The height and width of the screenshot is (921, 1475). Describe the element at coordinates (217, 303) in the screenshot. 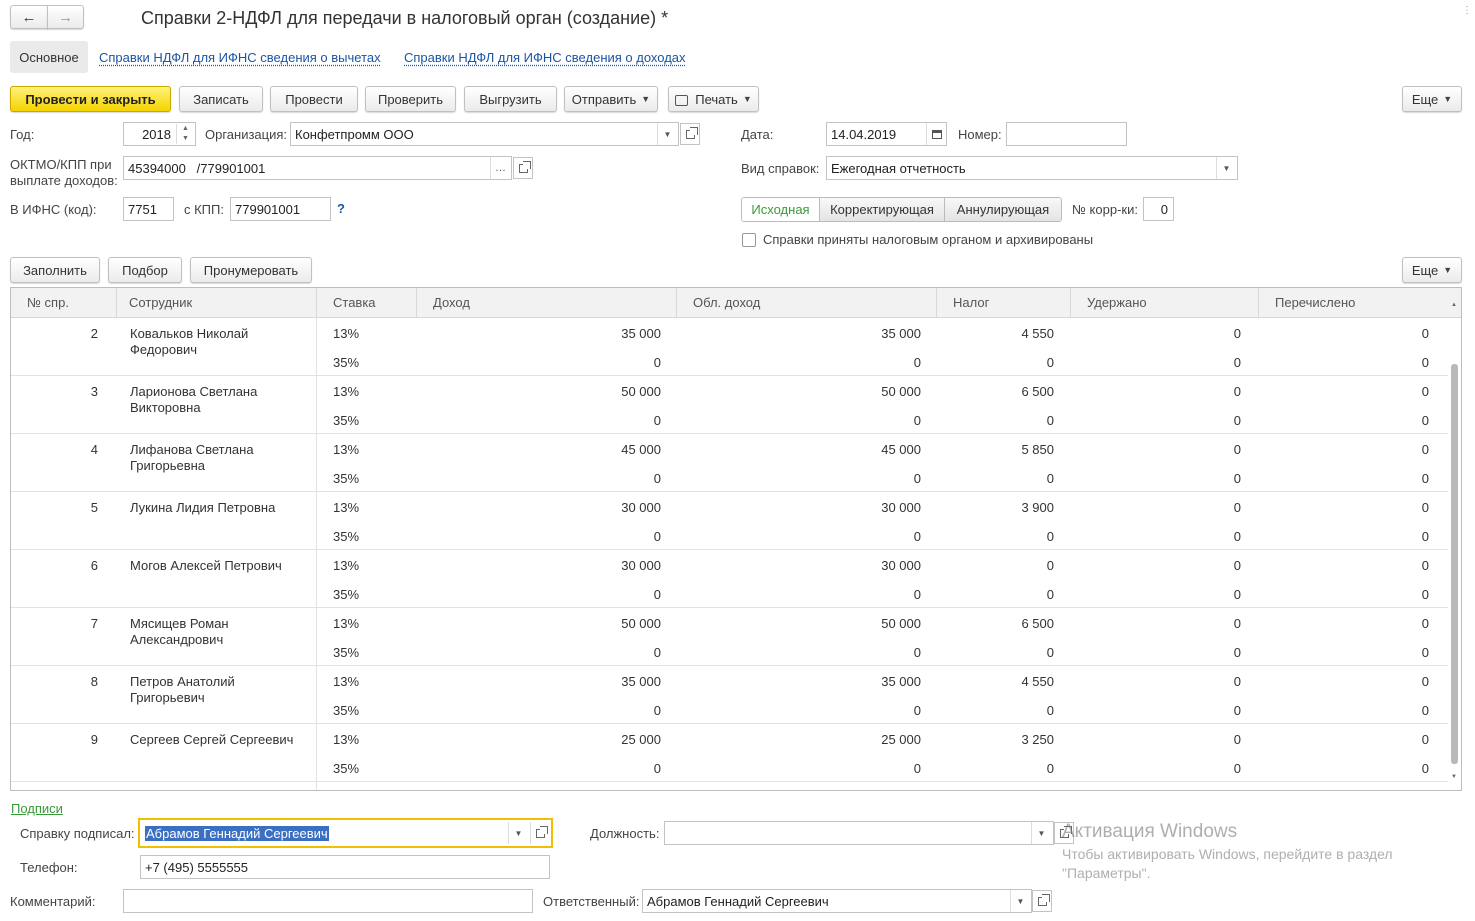

I see `col-employee: Сотрудник` at that location.